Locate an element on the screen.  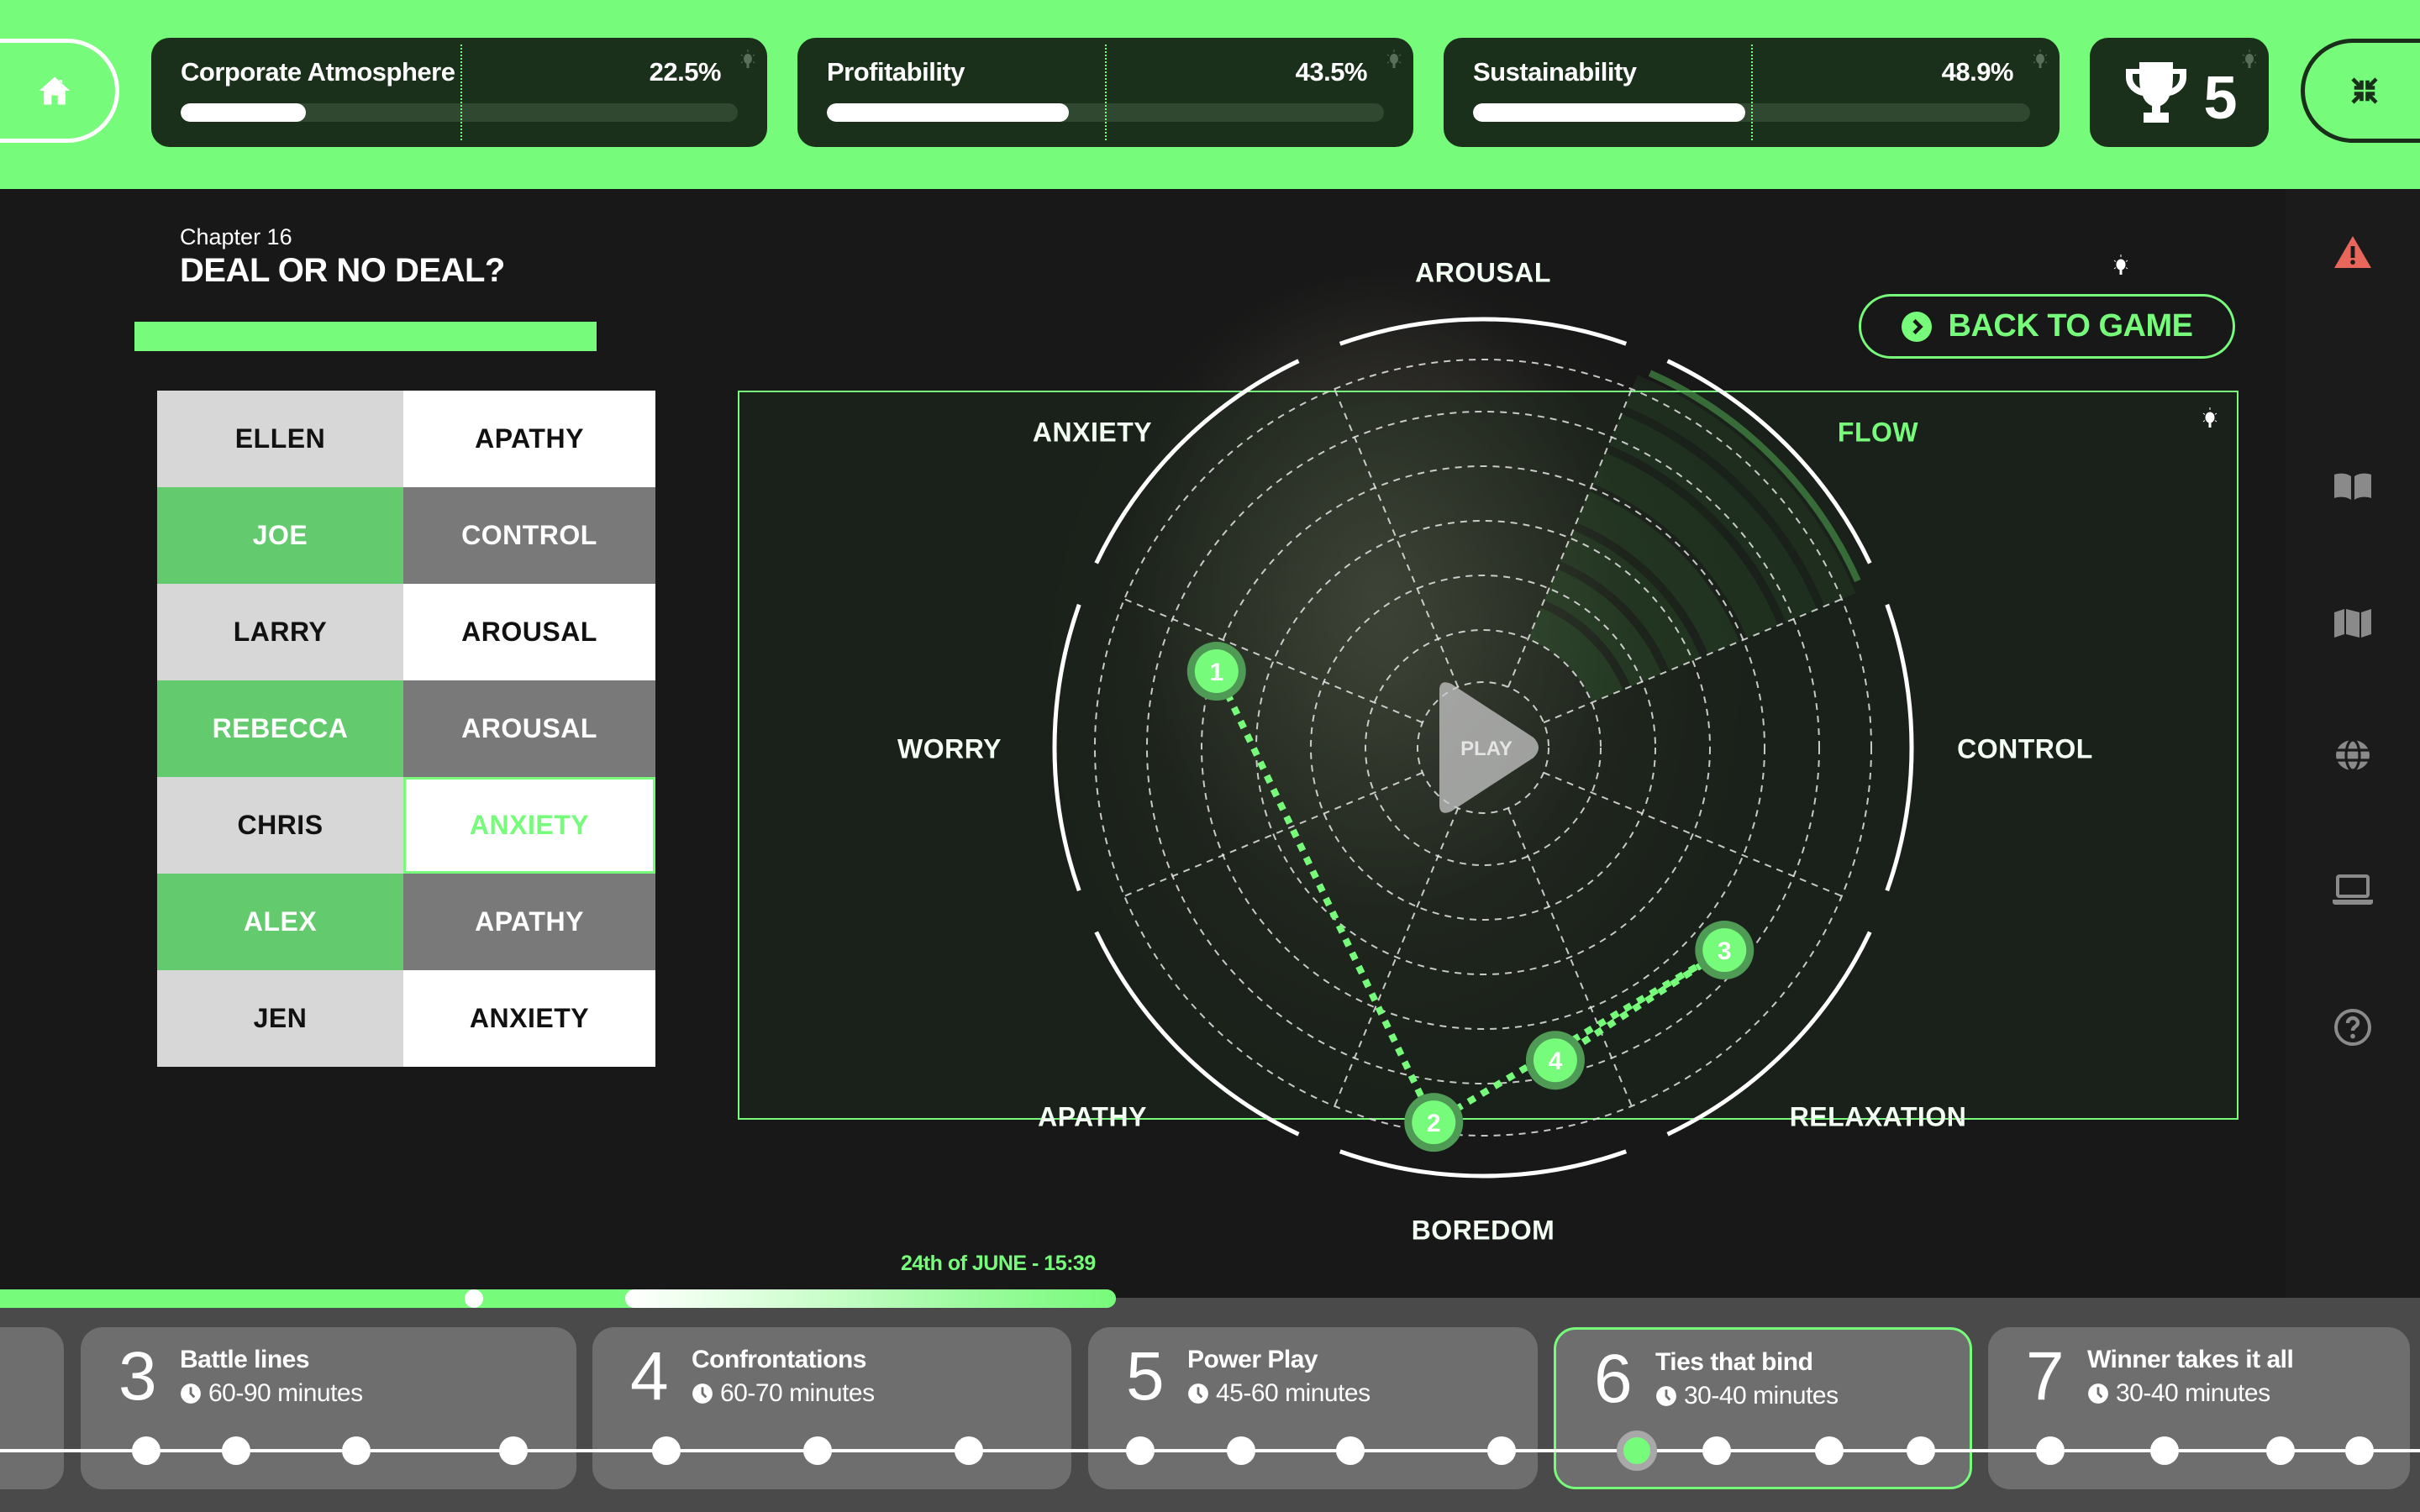
book-button is located at coordinates (2353, 486).